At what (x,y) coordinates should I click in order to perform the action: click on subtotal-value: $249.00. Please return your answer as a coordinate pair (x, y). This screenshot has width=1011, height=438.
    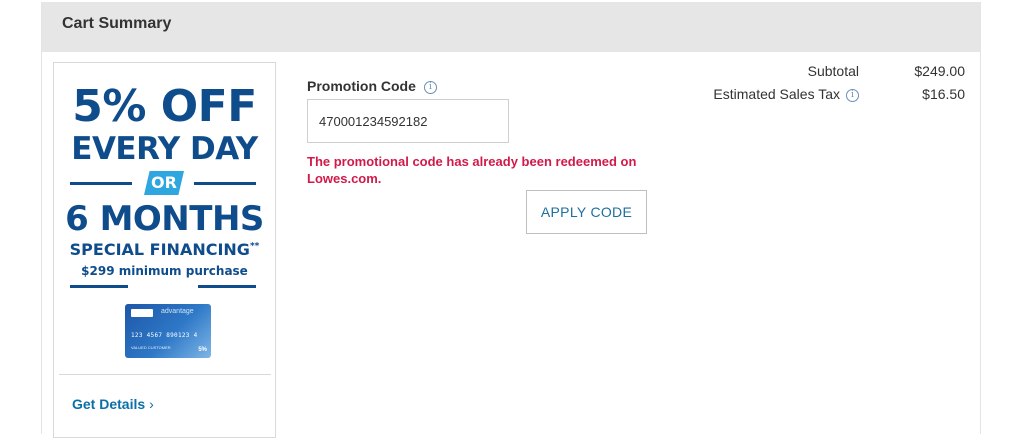
    Looking at the image, I should click on (939, 71).